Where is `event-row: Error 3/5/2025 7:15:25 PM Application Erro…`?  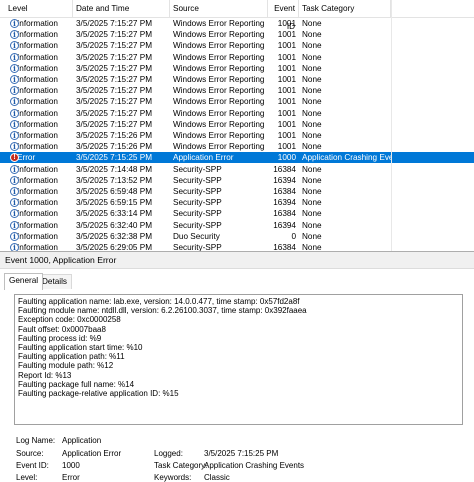 event-row: Error 3/5/2025 7:15:25 PM Application Erro… is located at coordinates (237, 158).